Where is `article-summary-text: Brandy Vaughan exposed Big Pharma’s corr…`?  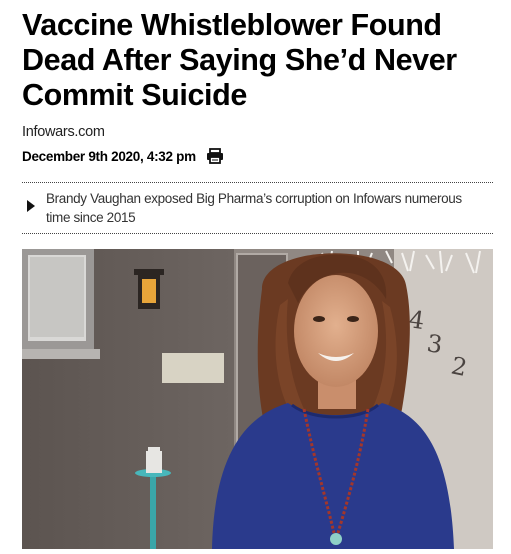 article-summary-text: Brandy Vaughan exposed Big Pharma’s corr… is located at coordinates (254, 208).